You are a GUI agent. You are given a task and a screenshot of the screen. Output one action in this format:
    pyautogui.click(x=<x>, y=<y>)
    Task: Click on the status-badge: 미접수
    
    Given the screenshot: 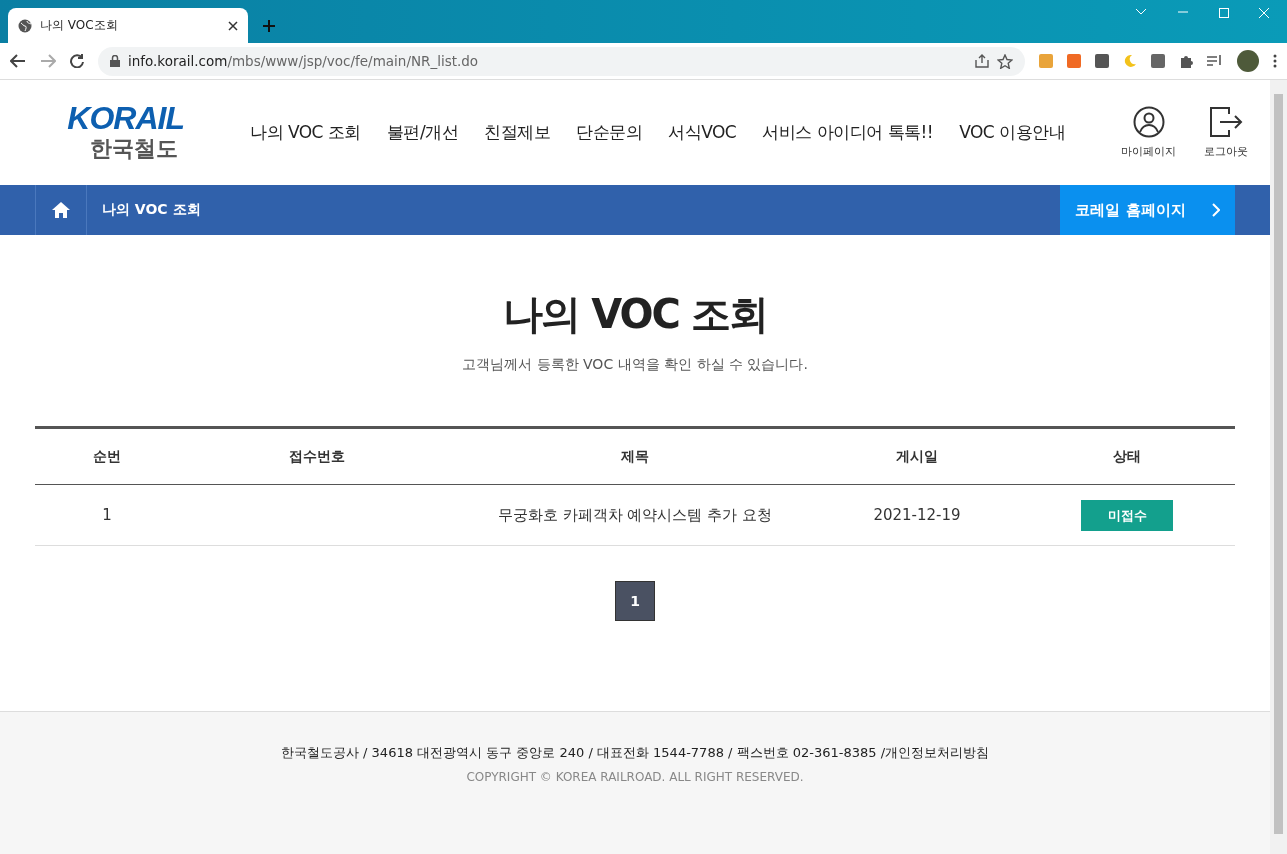 What is the action you would take?
    pyautogui.click(x=1127, y=515)
    